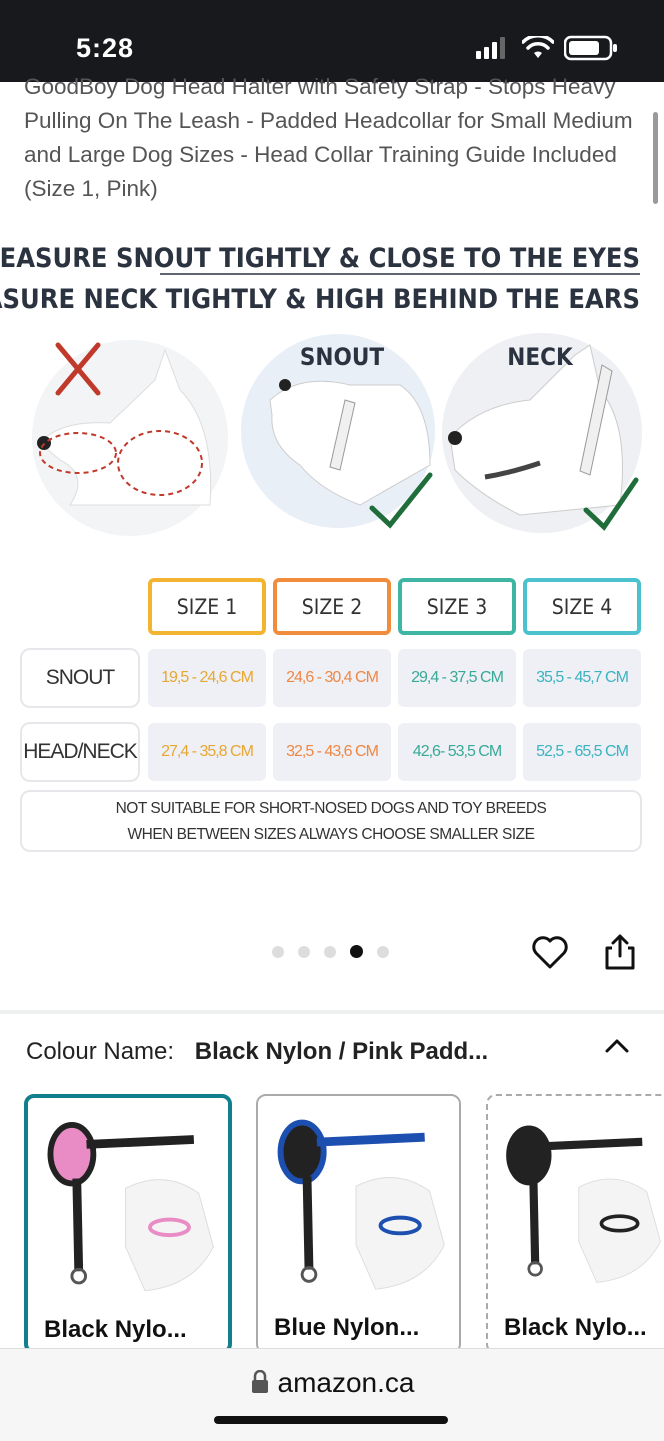 The height and width of the screenshot is (1441, 664). What do you see at coordinates (207, 752) in the screenshot?
I see `neck-size-1-value: 27,4 - 35,8 CM` at bounding box center [207, 752].